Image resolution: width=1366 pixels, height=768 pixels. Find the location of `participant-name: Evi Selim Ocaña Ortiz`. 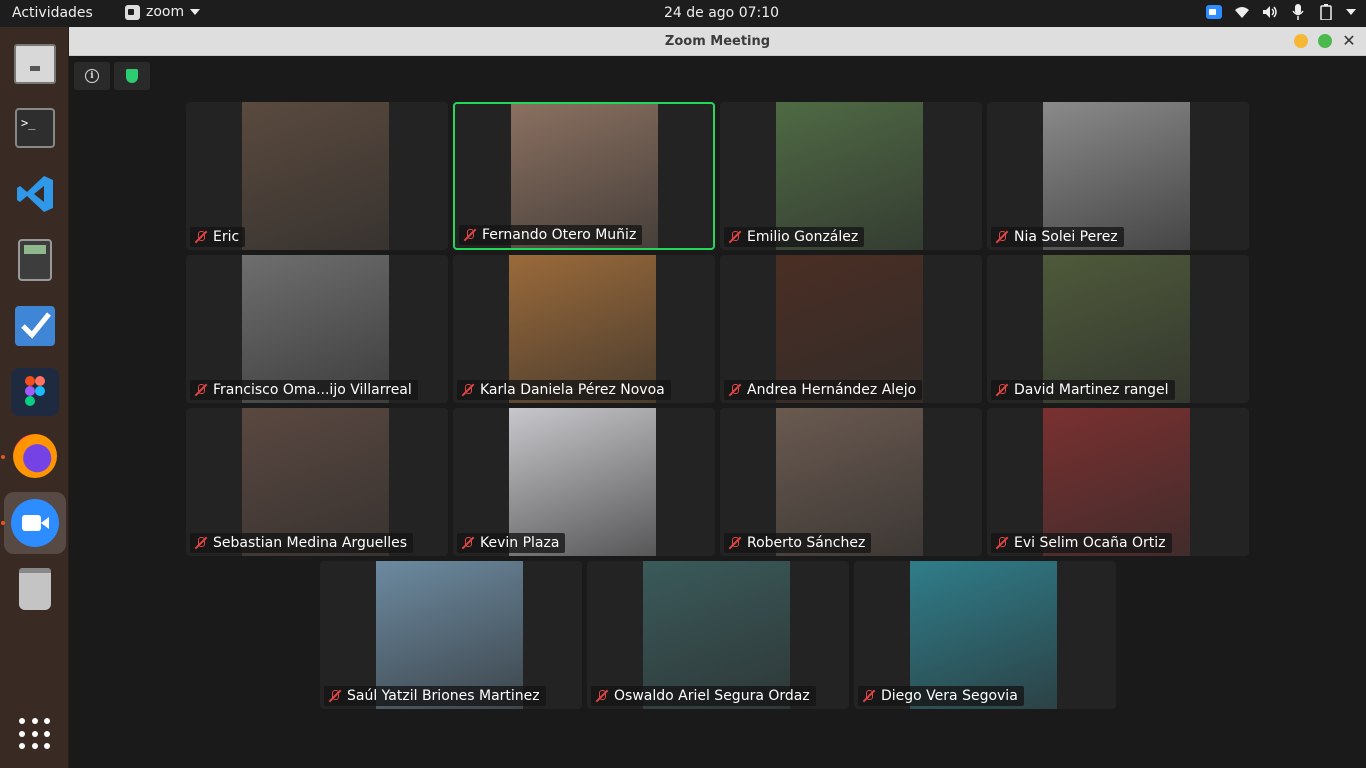

participant-name: Evi Selim Ocaña Ortiz is located at coordinates (1090, 543).